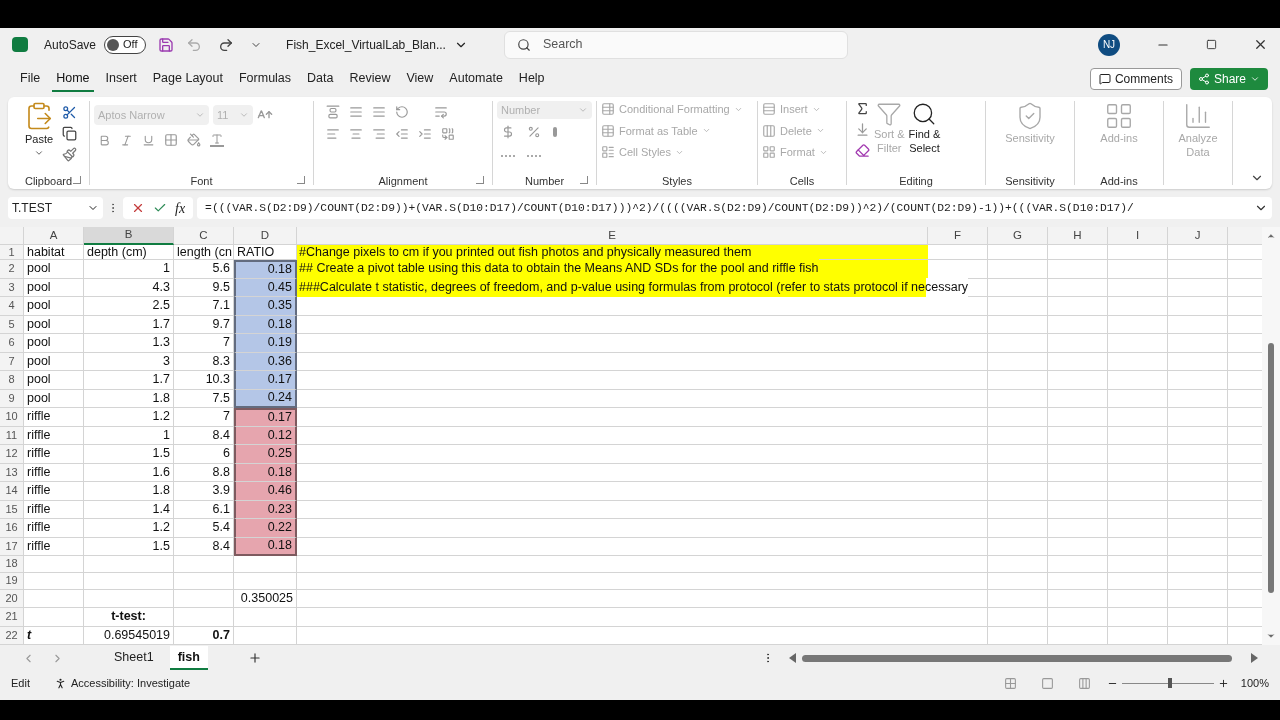  I want to click on close-icon, so click(1260, 44).